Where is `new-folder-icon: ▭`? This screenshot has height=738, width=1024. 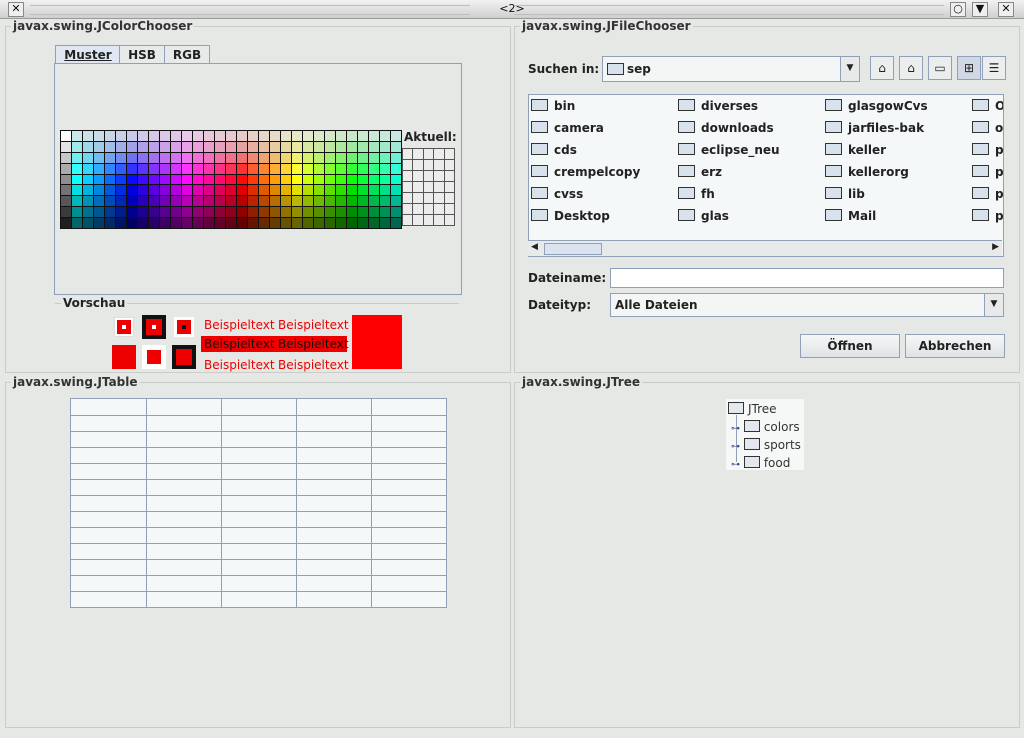
new-folder-icon: ▭ is located at coordinates (940, 68).